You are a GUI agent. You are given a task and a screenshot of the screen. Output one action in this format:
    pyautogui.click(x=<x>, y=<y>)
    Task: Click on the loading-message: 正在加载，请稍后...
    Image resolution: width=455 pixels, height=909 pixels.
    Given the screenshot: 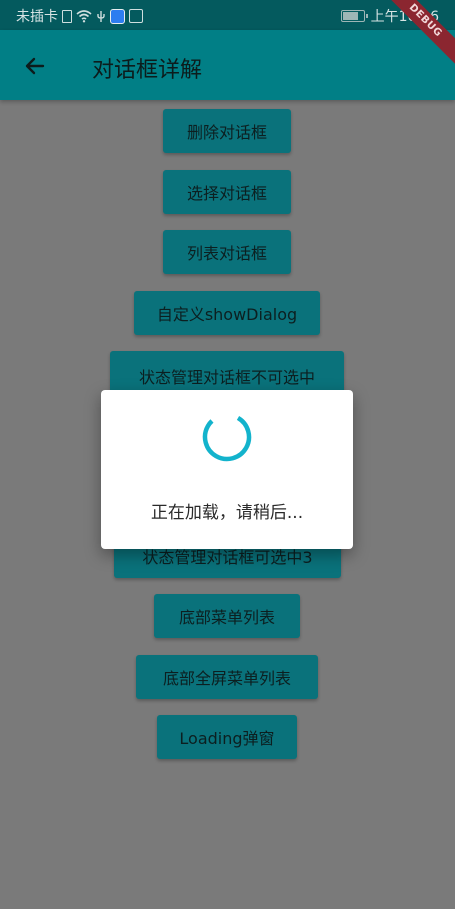 What is the action you would take?
    pyautogui.click(x=227, y=513)
    